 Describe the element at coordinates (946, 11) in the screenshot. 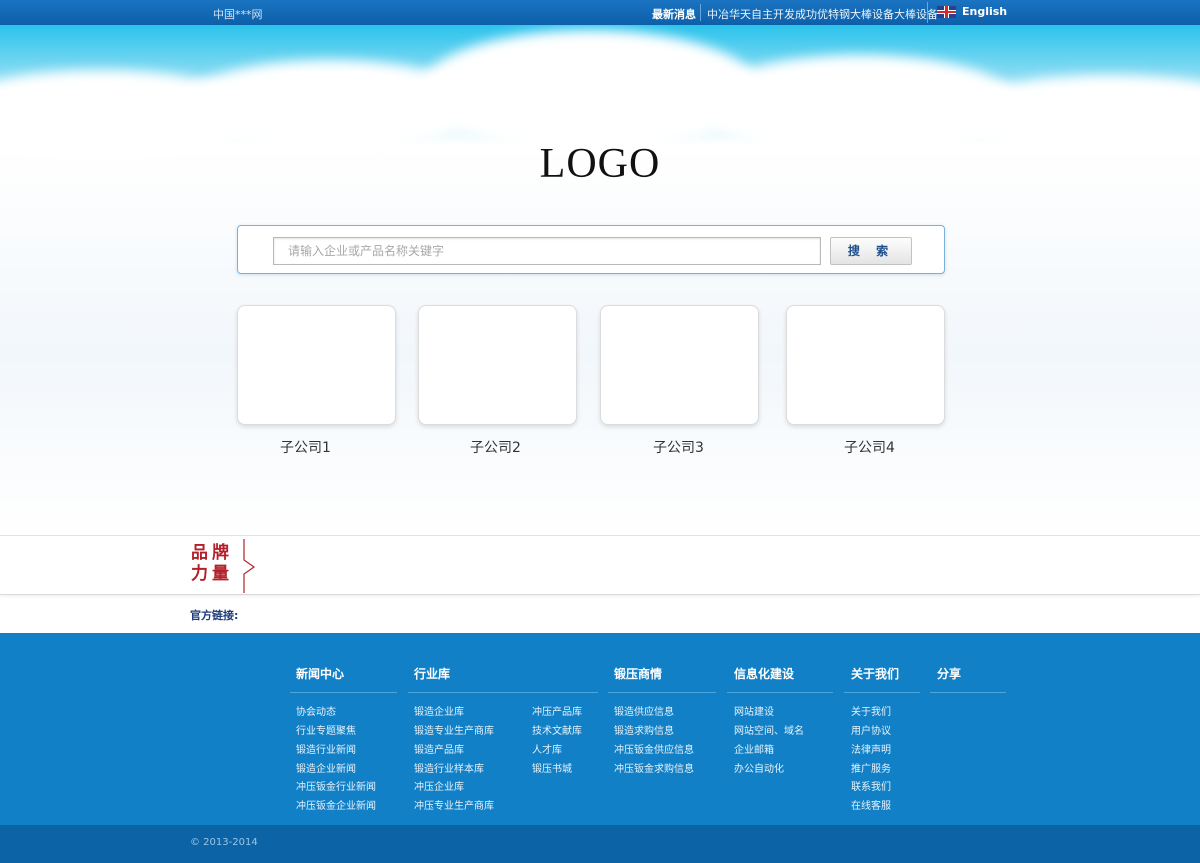

I see `uk-flag-icon` at that location.